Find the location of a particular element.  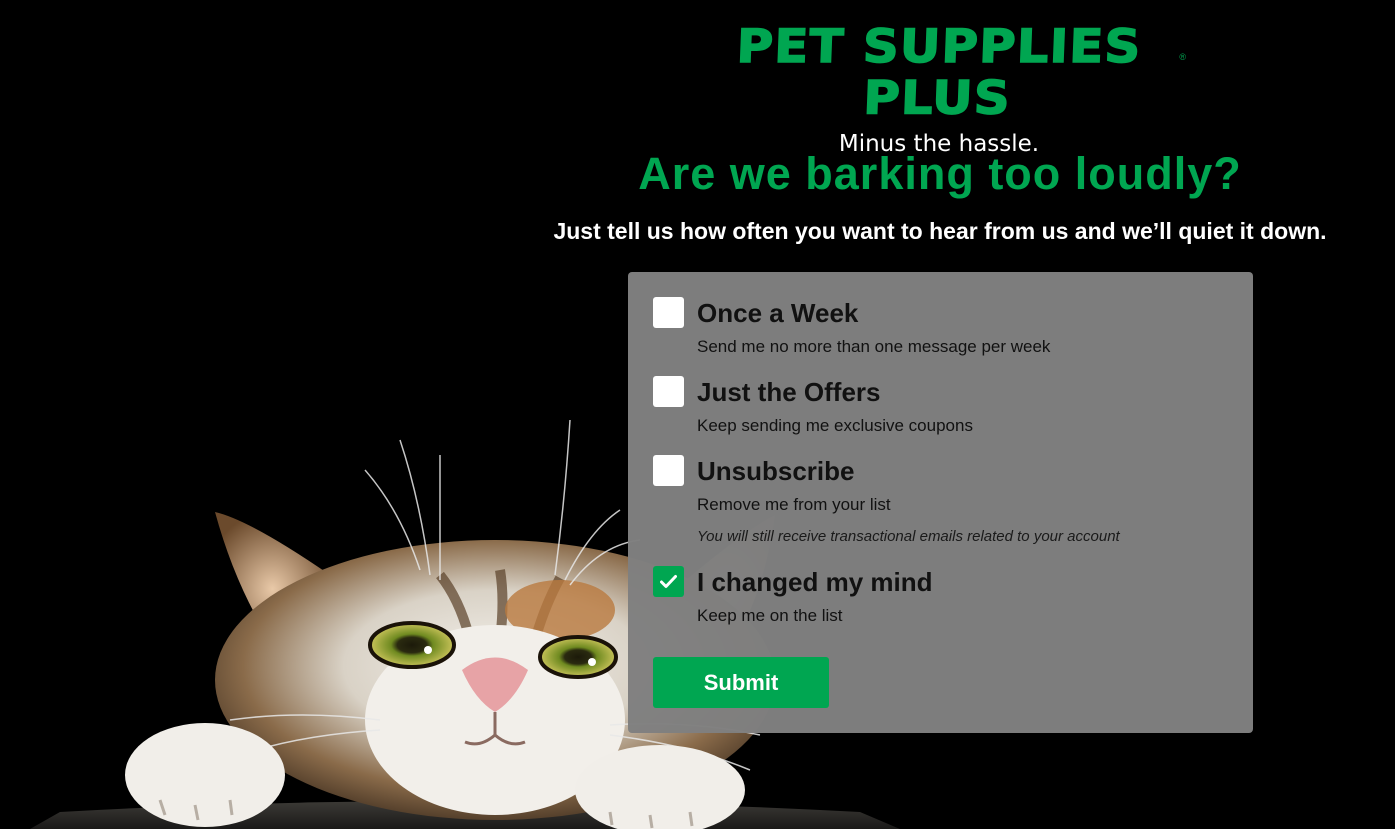

logo-wordmark: PET SUPPLIES PLUS is located at coordinates (939, 72).